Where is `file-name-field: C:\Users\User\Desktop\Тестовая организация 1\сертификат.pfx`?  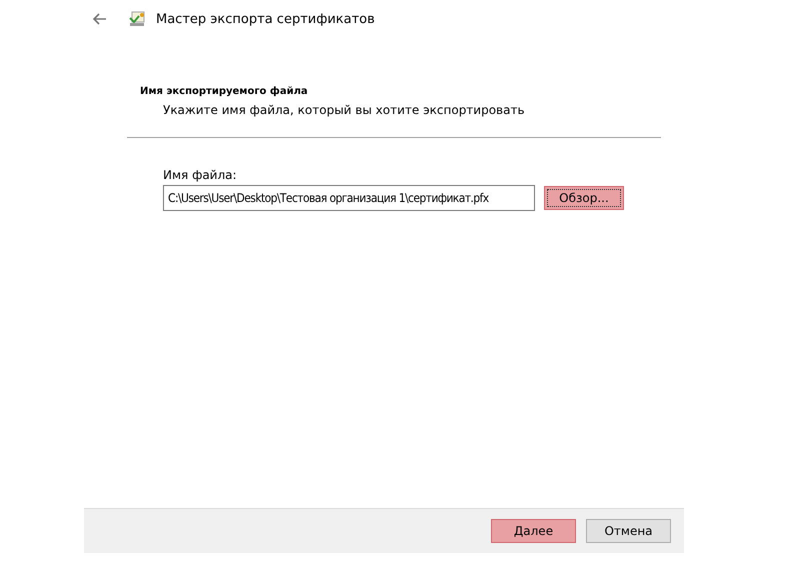
file-name-field: C:\Users\User\Desktop\Тестовая организация 1\сертификат.pfx is located at coordinates (349, 198).